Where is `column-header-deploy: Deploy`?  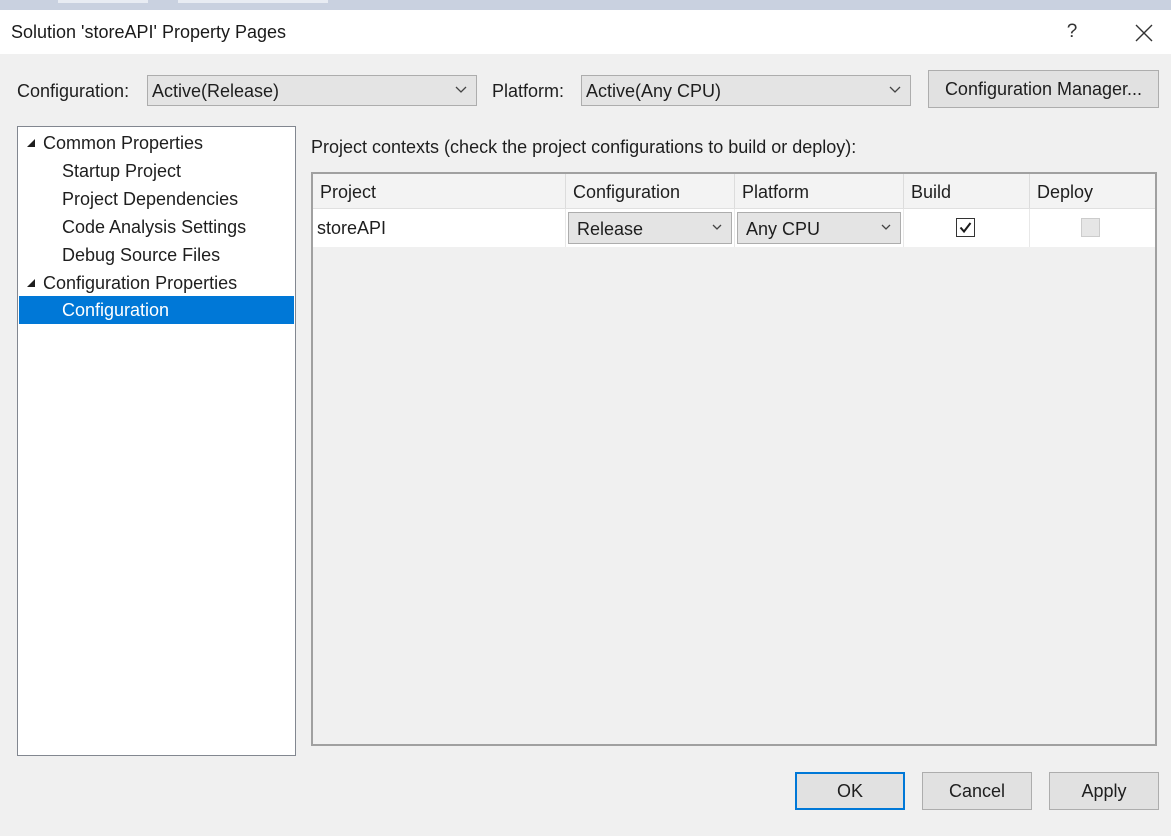
column-header-deploy: Deploy is located at coordinates (1092, 191).